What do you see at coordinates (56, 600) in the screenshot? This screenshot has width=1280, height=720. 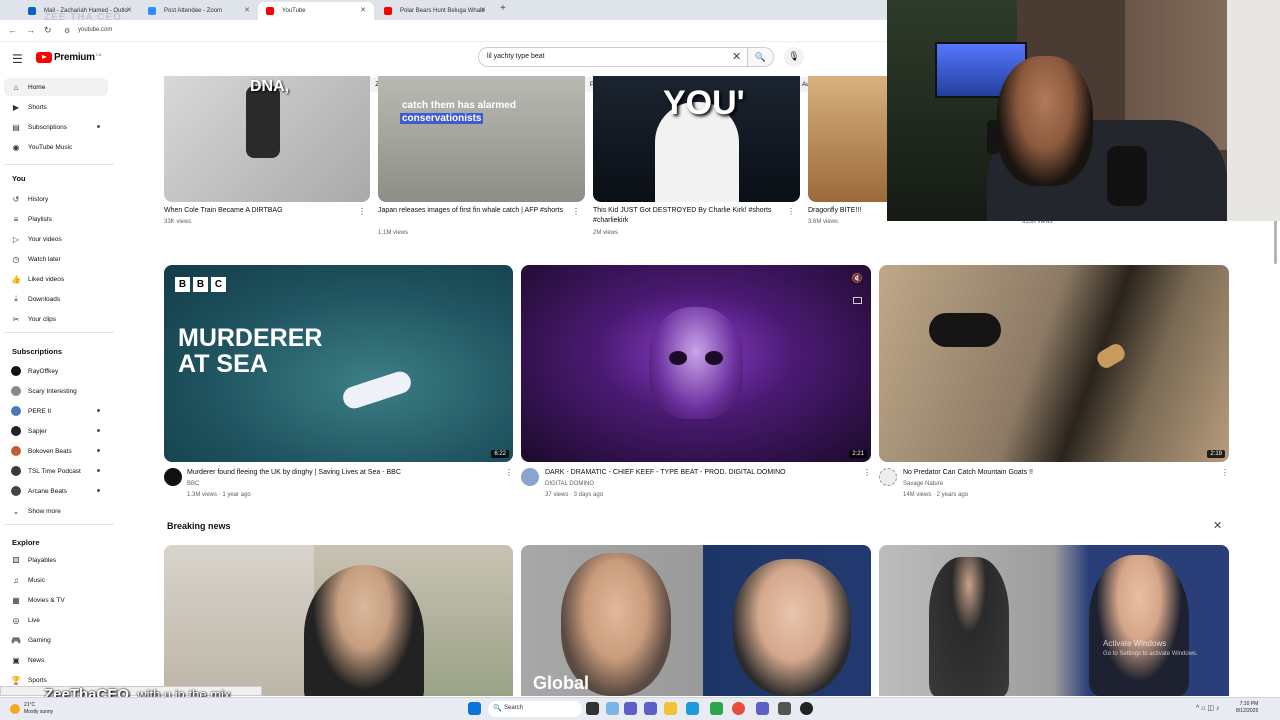 I see `sidebar-item-movies-tv: ▦ Movies & TV` at bounding box center [56, 600].